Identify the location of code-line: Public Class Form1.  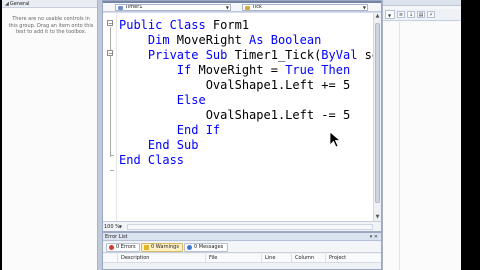
(184, 25).